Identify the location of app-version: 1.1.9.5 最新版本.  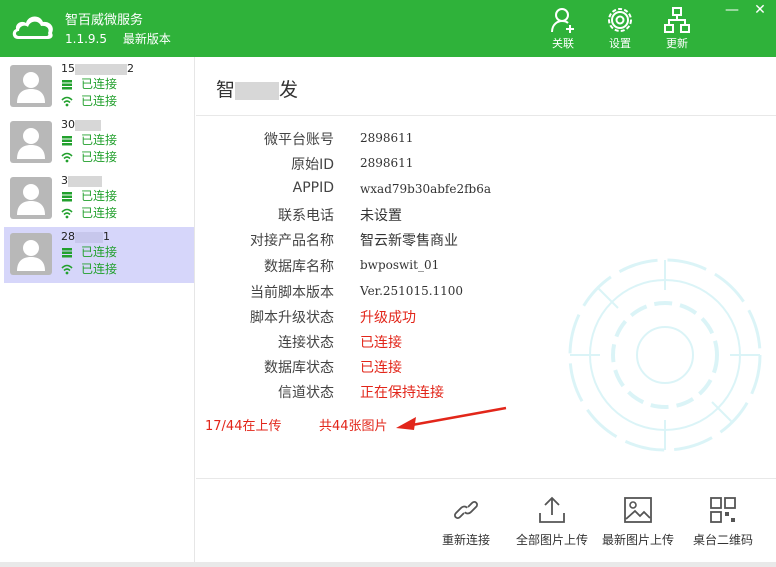
(124, 38).